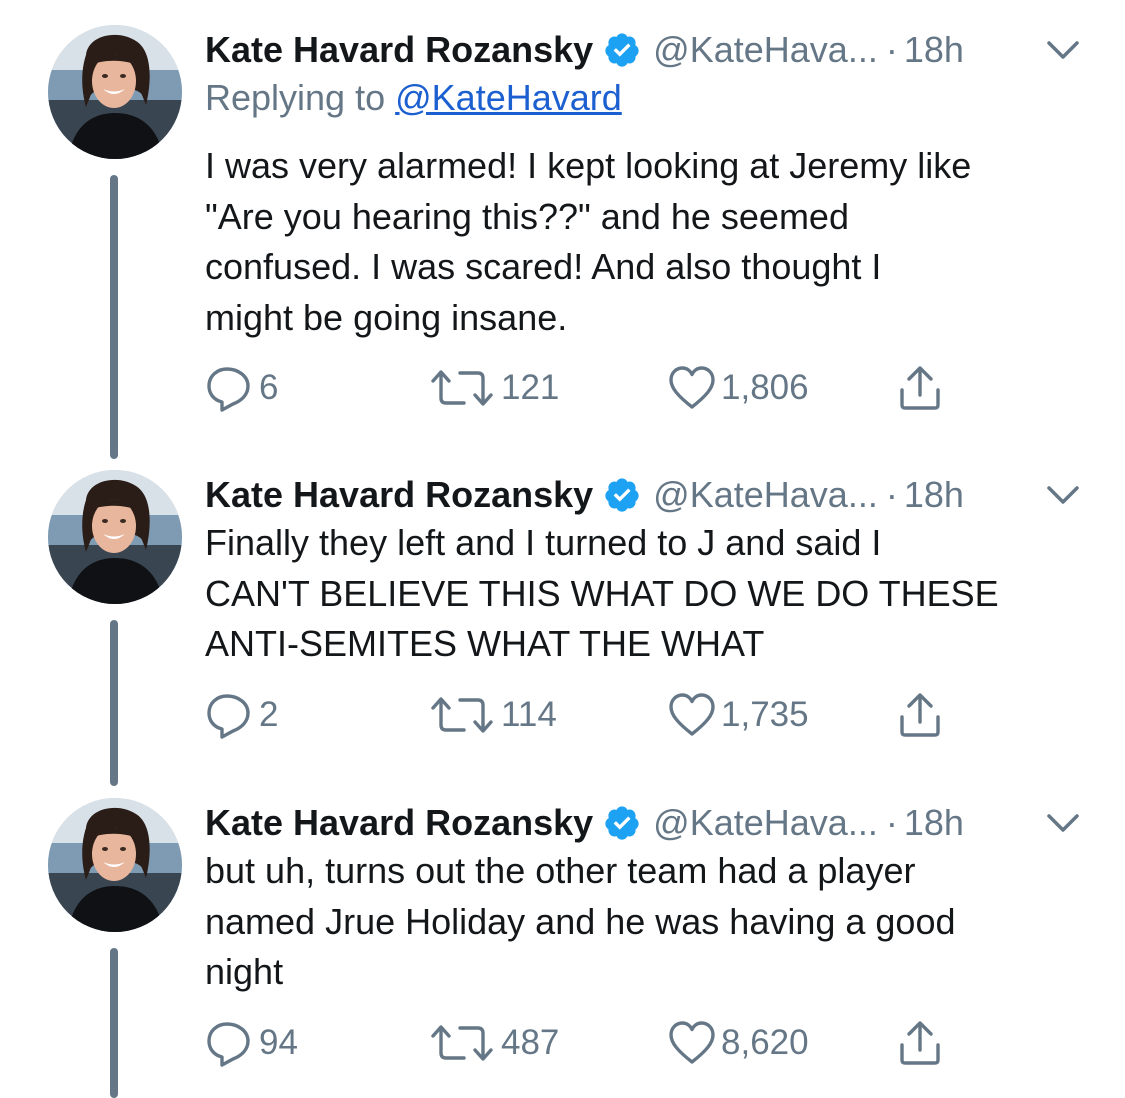  I want to click on tweet-actions: 94 487 8,620, so click(595, 1043).